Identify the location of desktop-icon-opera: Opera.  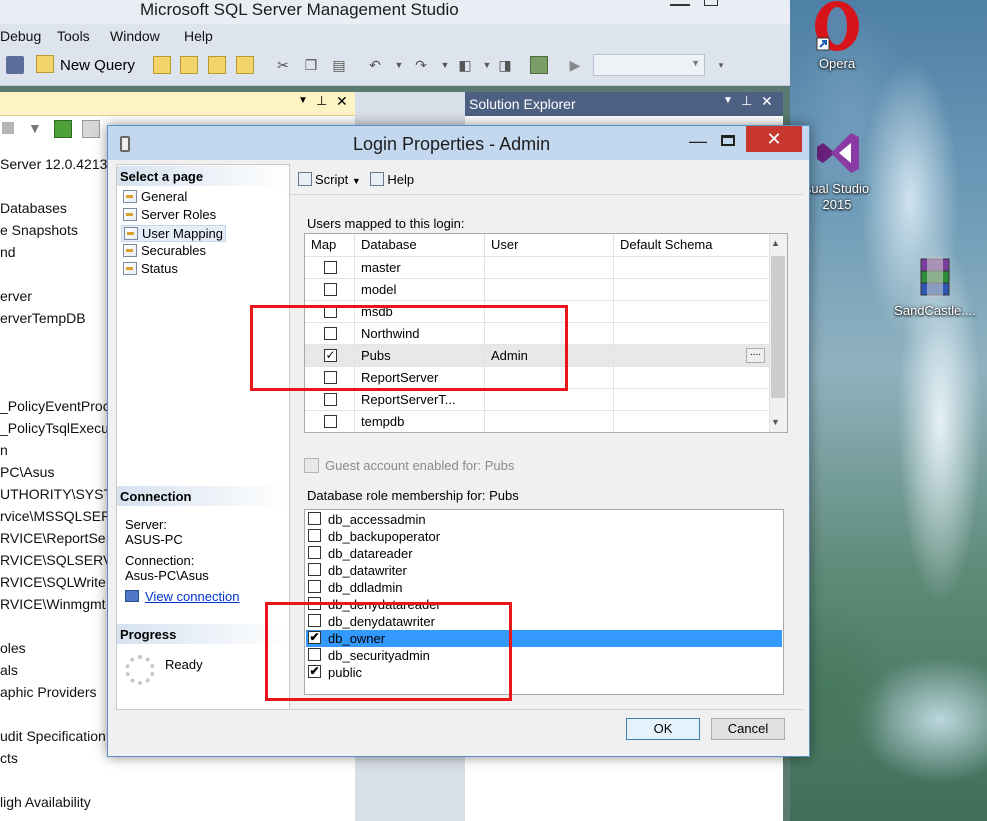
(838, 36).